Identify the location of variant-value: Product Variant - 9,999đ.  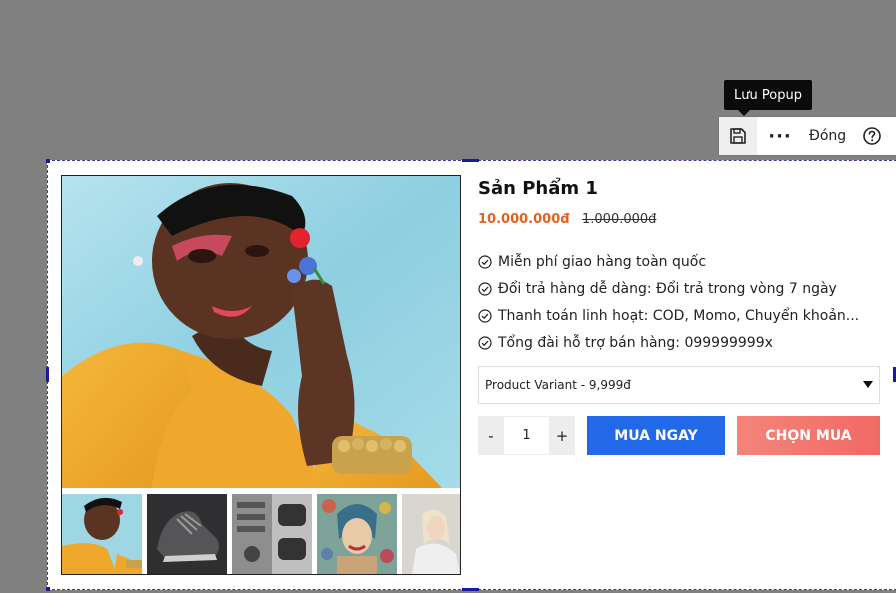
(558, 385).